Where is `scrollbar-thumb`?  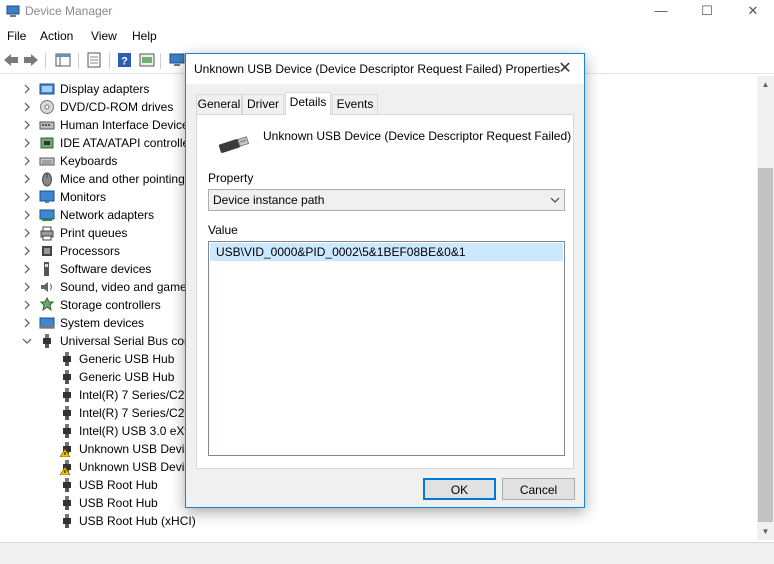 scrollbar-thumb is located at coordinates (765, 345).